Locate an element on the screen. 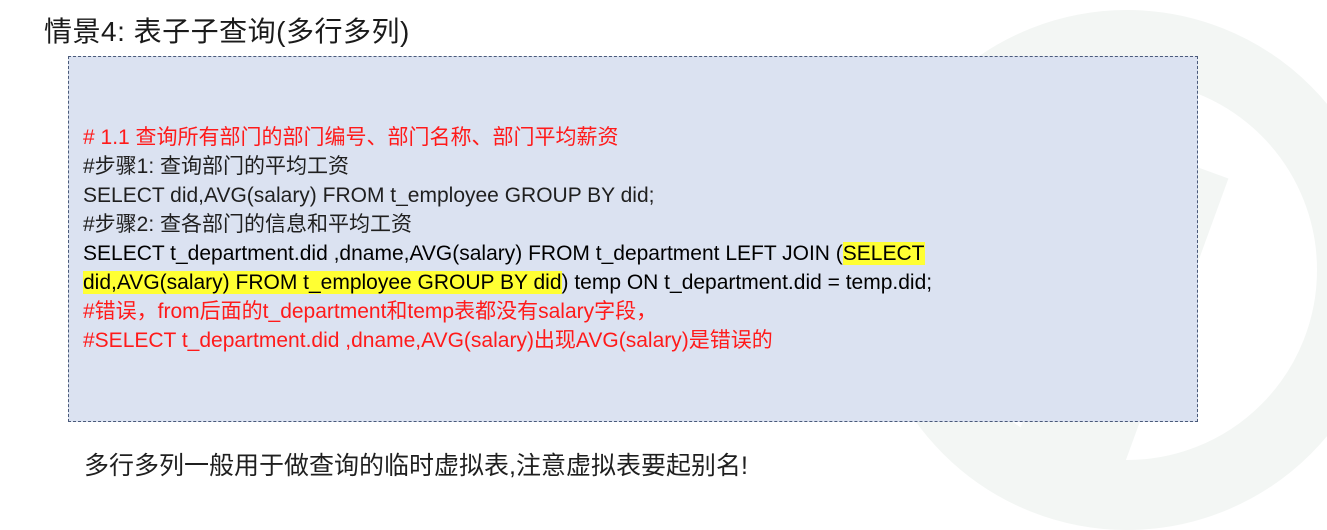  slide-title: 情景4: 表子子查询(多行多列) is located at coordinates (227, 31).